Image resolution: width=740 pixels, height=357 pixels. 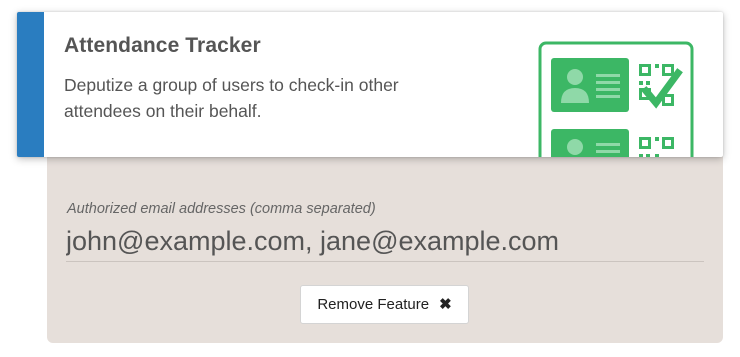 What do you see at coordinates (656, 147) in the screenshot?
I see `qr-code-icon` at bounding box center [656, 147].